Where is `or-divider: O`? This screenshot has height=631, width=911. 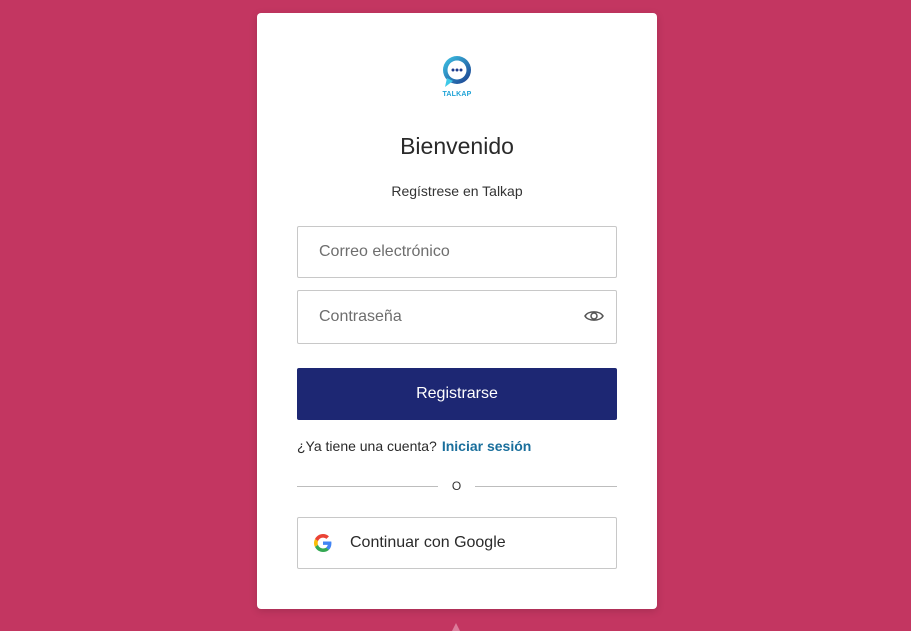
or-divider: O is located at coordinates (457, 486).